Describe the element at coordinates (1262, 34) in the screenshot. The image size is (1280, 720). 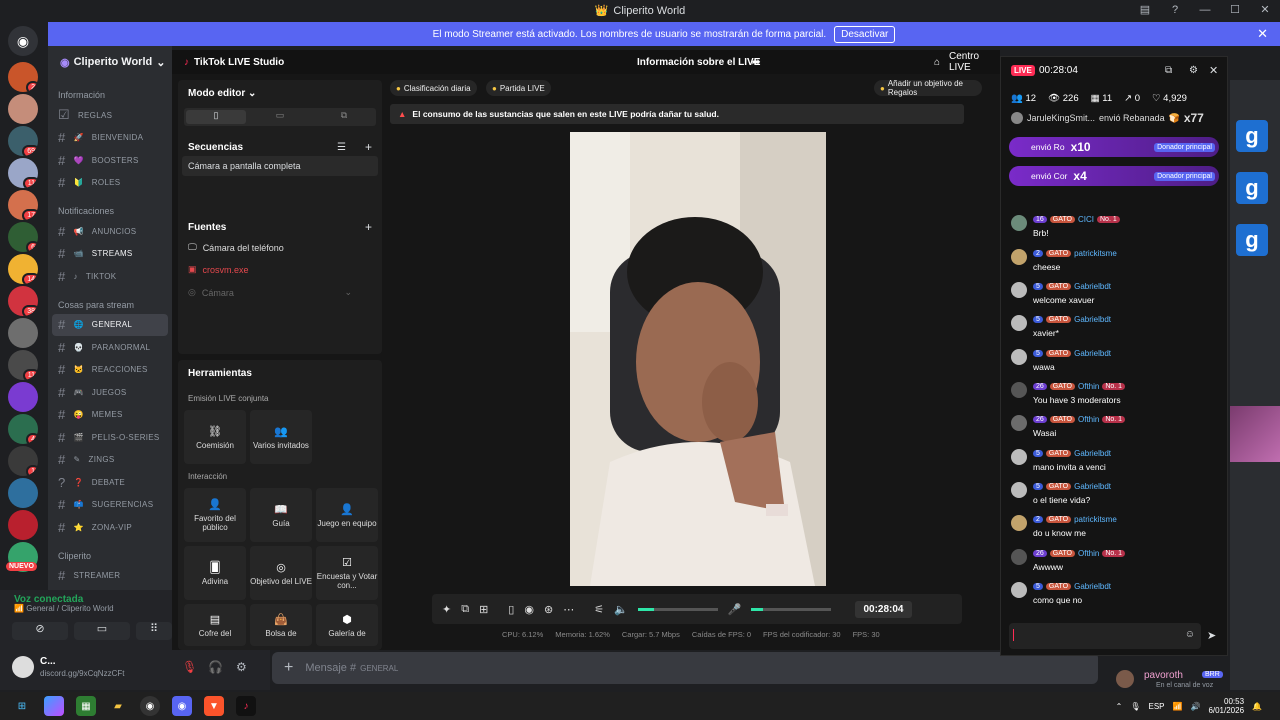
I see `close-banner-icon: ✕` at that location.